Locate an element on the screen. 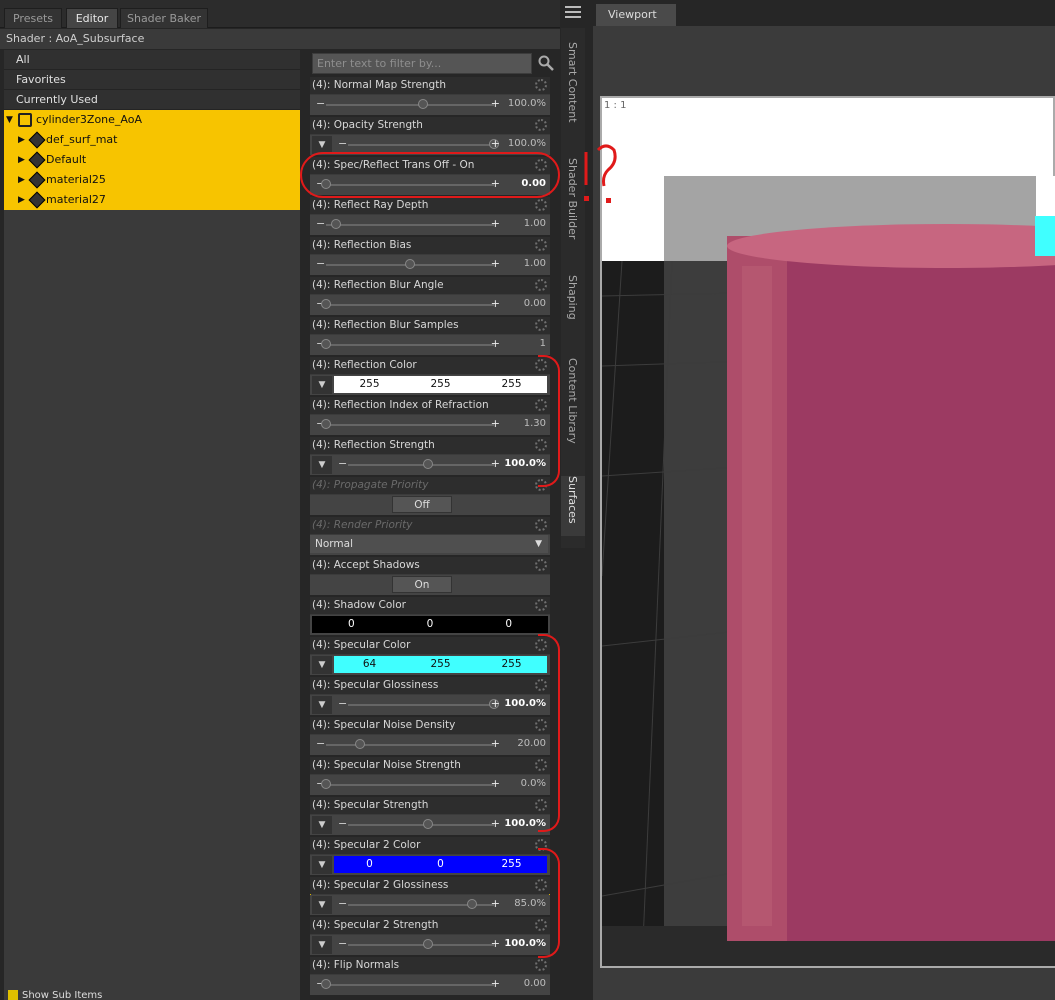 The image size is (1055, 1000). color-swatch: 000 is located at coordinates (430, 624).